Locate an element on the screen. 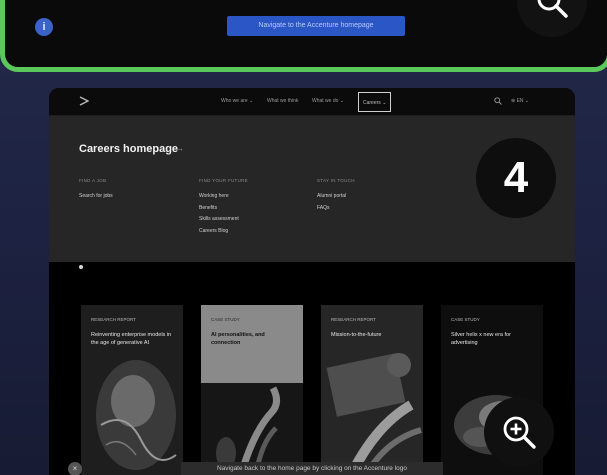  dropdown-link: Working here is located at coordinates (223, 197).